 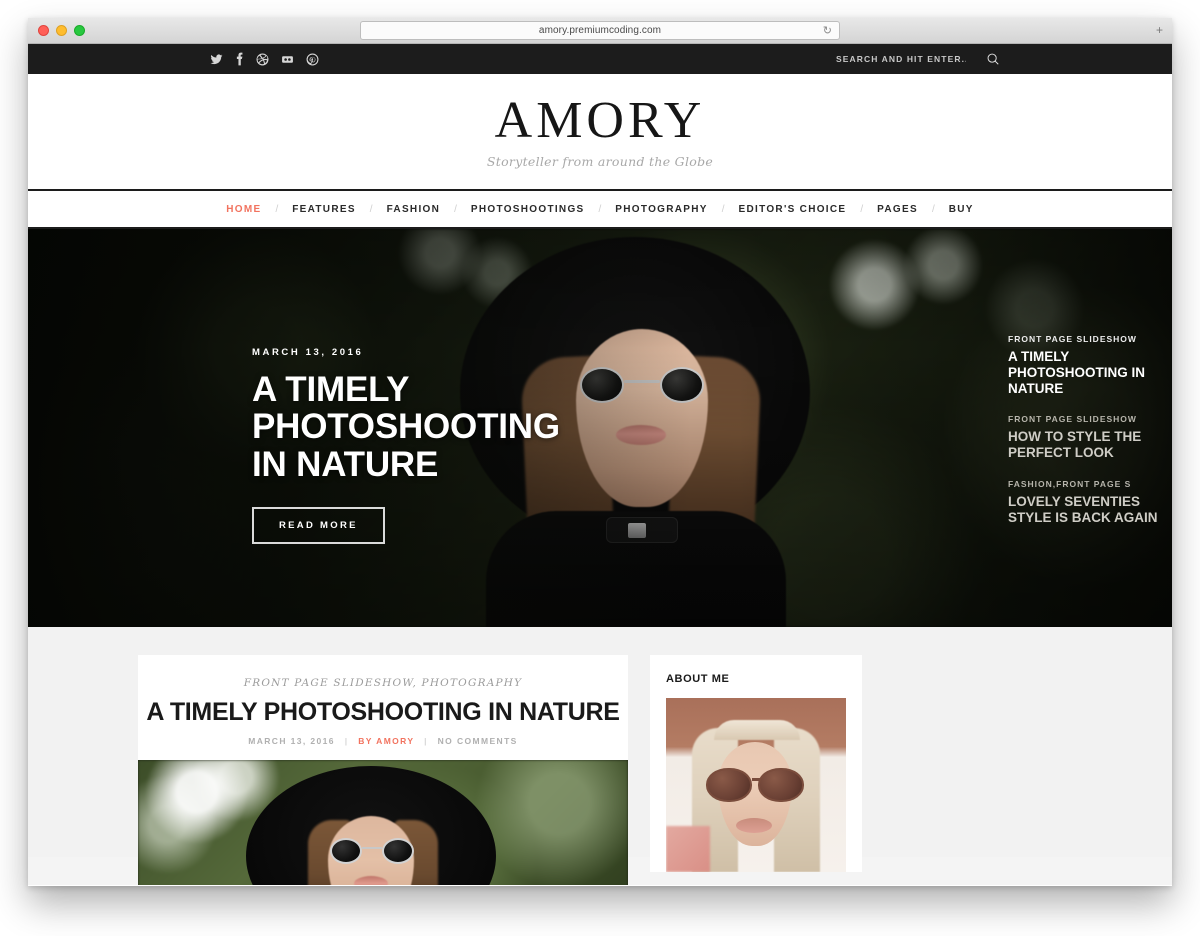 What do you see at coordinates (287, 59) in the screenshot?
I see `flickr-icon` at bounding box center [287, 59].